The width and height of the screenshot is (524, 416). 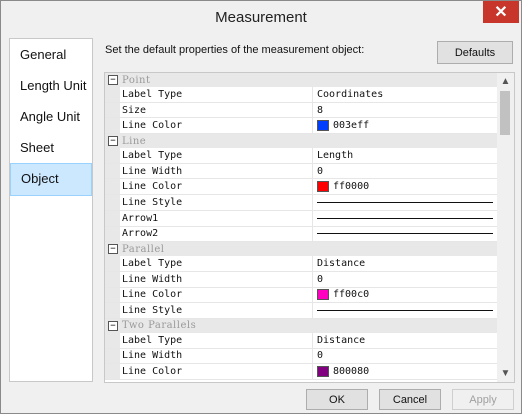 I want to click on property-row: Arrow1, so click(x=301, y=218).